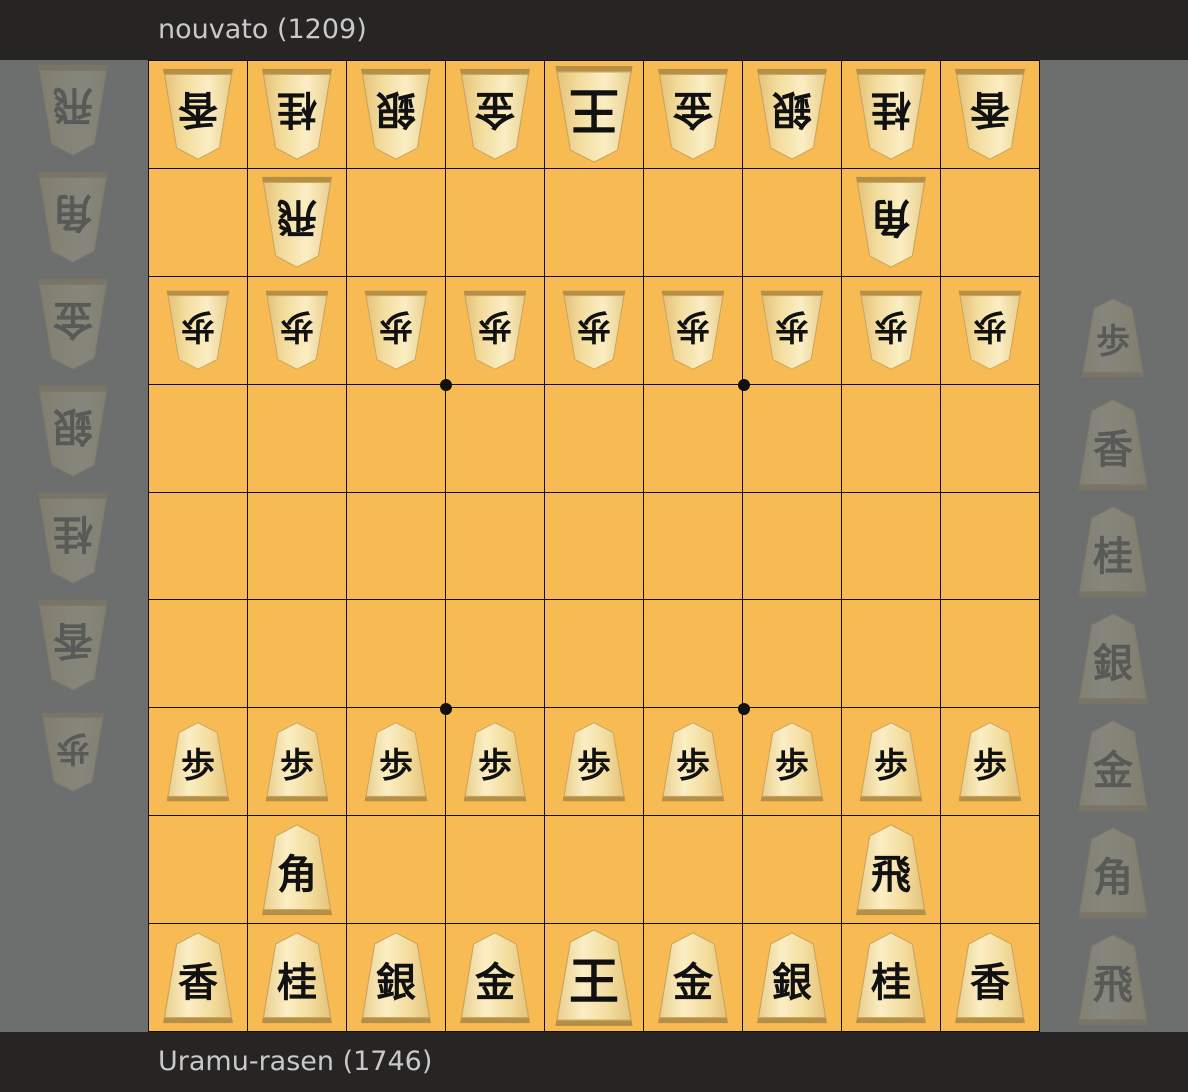  What do you see at coordinates (73, 110) in the screenshot?
I see `gote-rook-piece: 飛` at bounding box center [73, 110].